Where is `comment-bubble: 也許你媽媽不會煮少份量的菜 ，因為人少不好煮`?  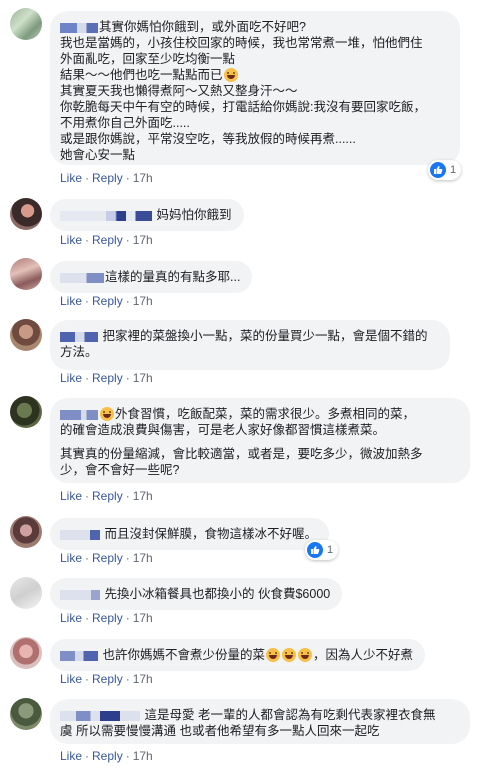
comment-bubble: 也許你媽媽不會煮少份量的菜 ，因為人少不好煮 is located at coordinates (238, 655).